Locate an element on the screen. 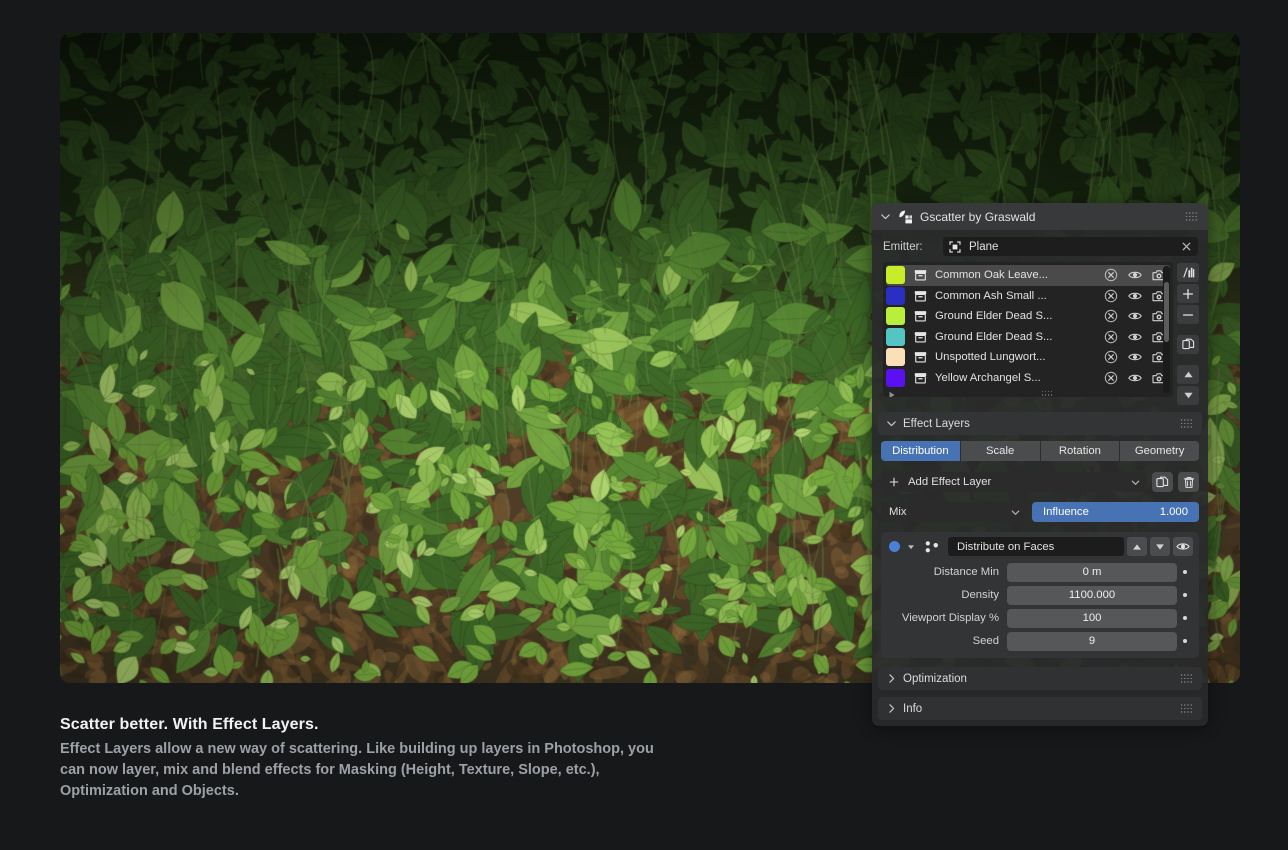  property-row: Seed 9 is located at coordinates (1040, 641).